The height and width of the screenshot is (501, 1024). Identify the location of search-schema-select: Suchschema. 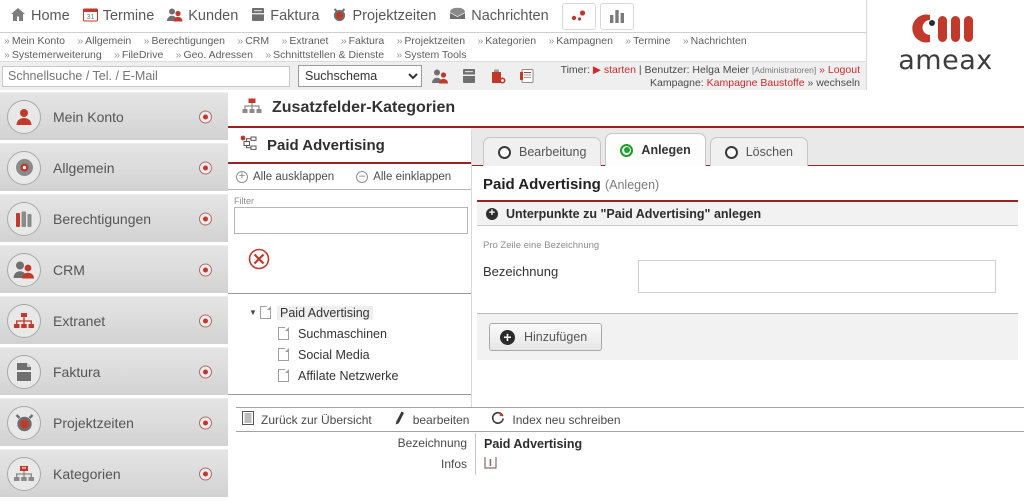
(360, 76).